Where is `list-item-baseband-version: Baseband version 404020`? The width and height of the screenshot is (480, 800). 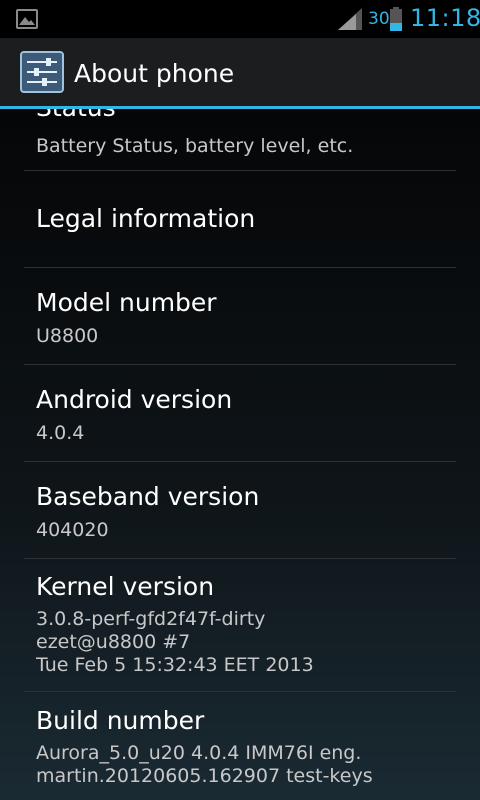 list-item-baseband-version: Baseband version 404020 is located at coordinates (240, 510).